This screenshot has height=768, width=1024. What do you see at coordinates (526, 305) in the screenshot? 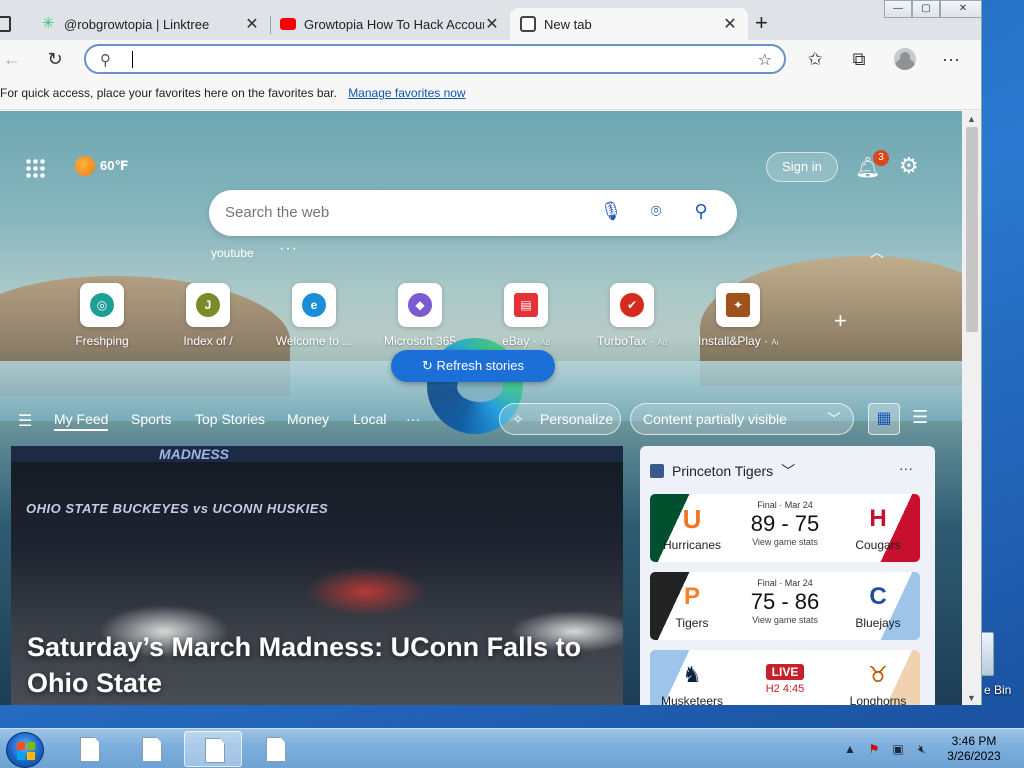
I see `ebay-icon: ▤` at bounding box center [526, 305].